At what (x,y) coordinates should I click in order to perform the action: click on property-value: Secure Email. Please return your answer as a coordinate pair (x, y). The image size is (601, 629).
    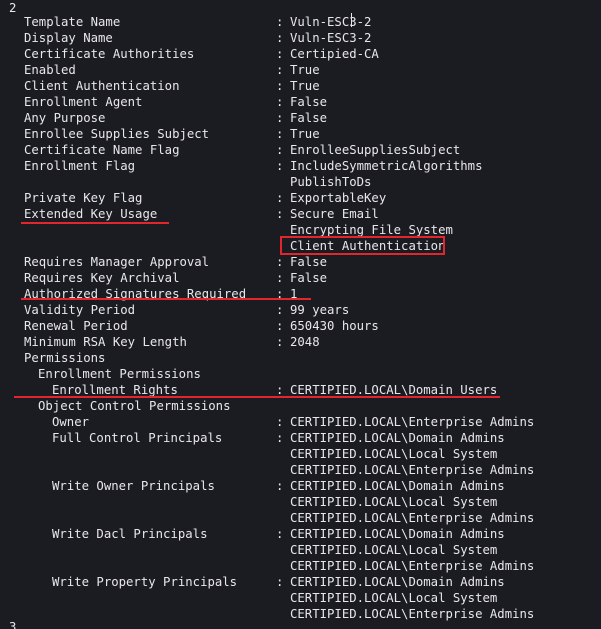
    Looking at the image, I should click on (334, 214).